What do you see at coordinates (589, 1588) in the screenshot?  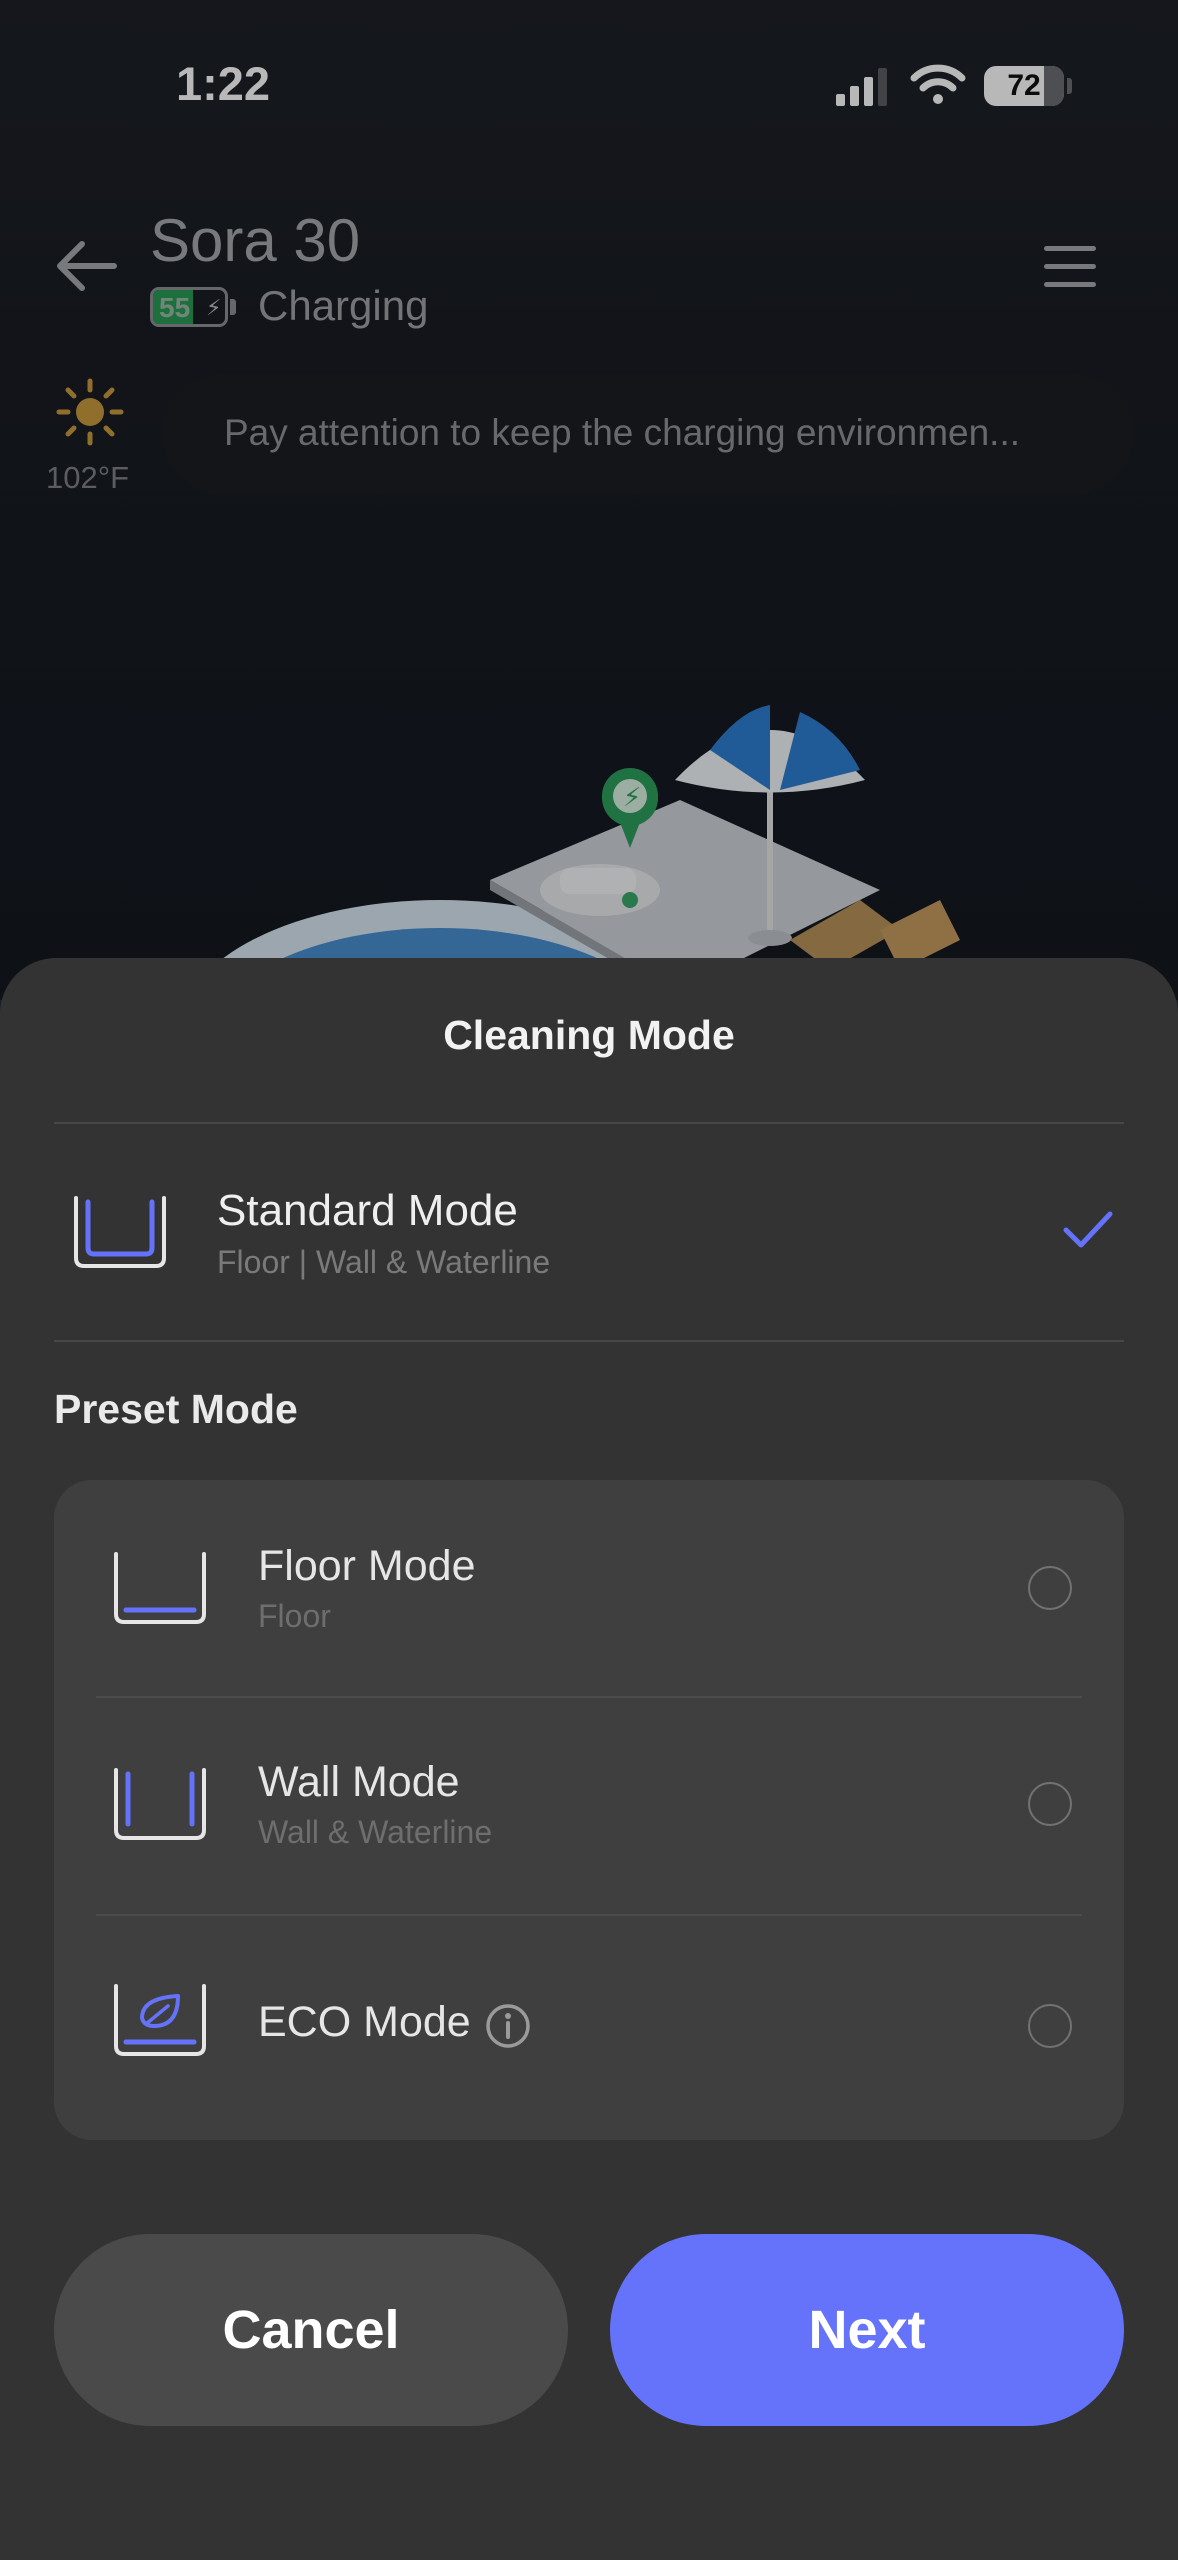 I see `floor-mode-option: Floor Mode Floor` at bounding box center [589, 1588].